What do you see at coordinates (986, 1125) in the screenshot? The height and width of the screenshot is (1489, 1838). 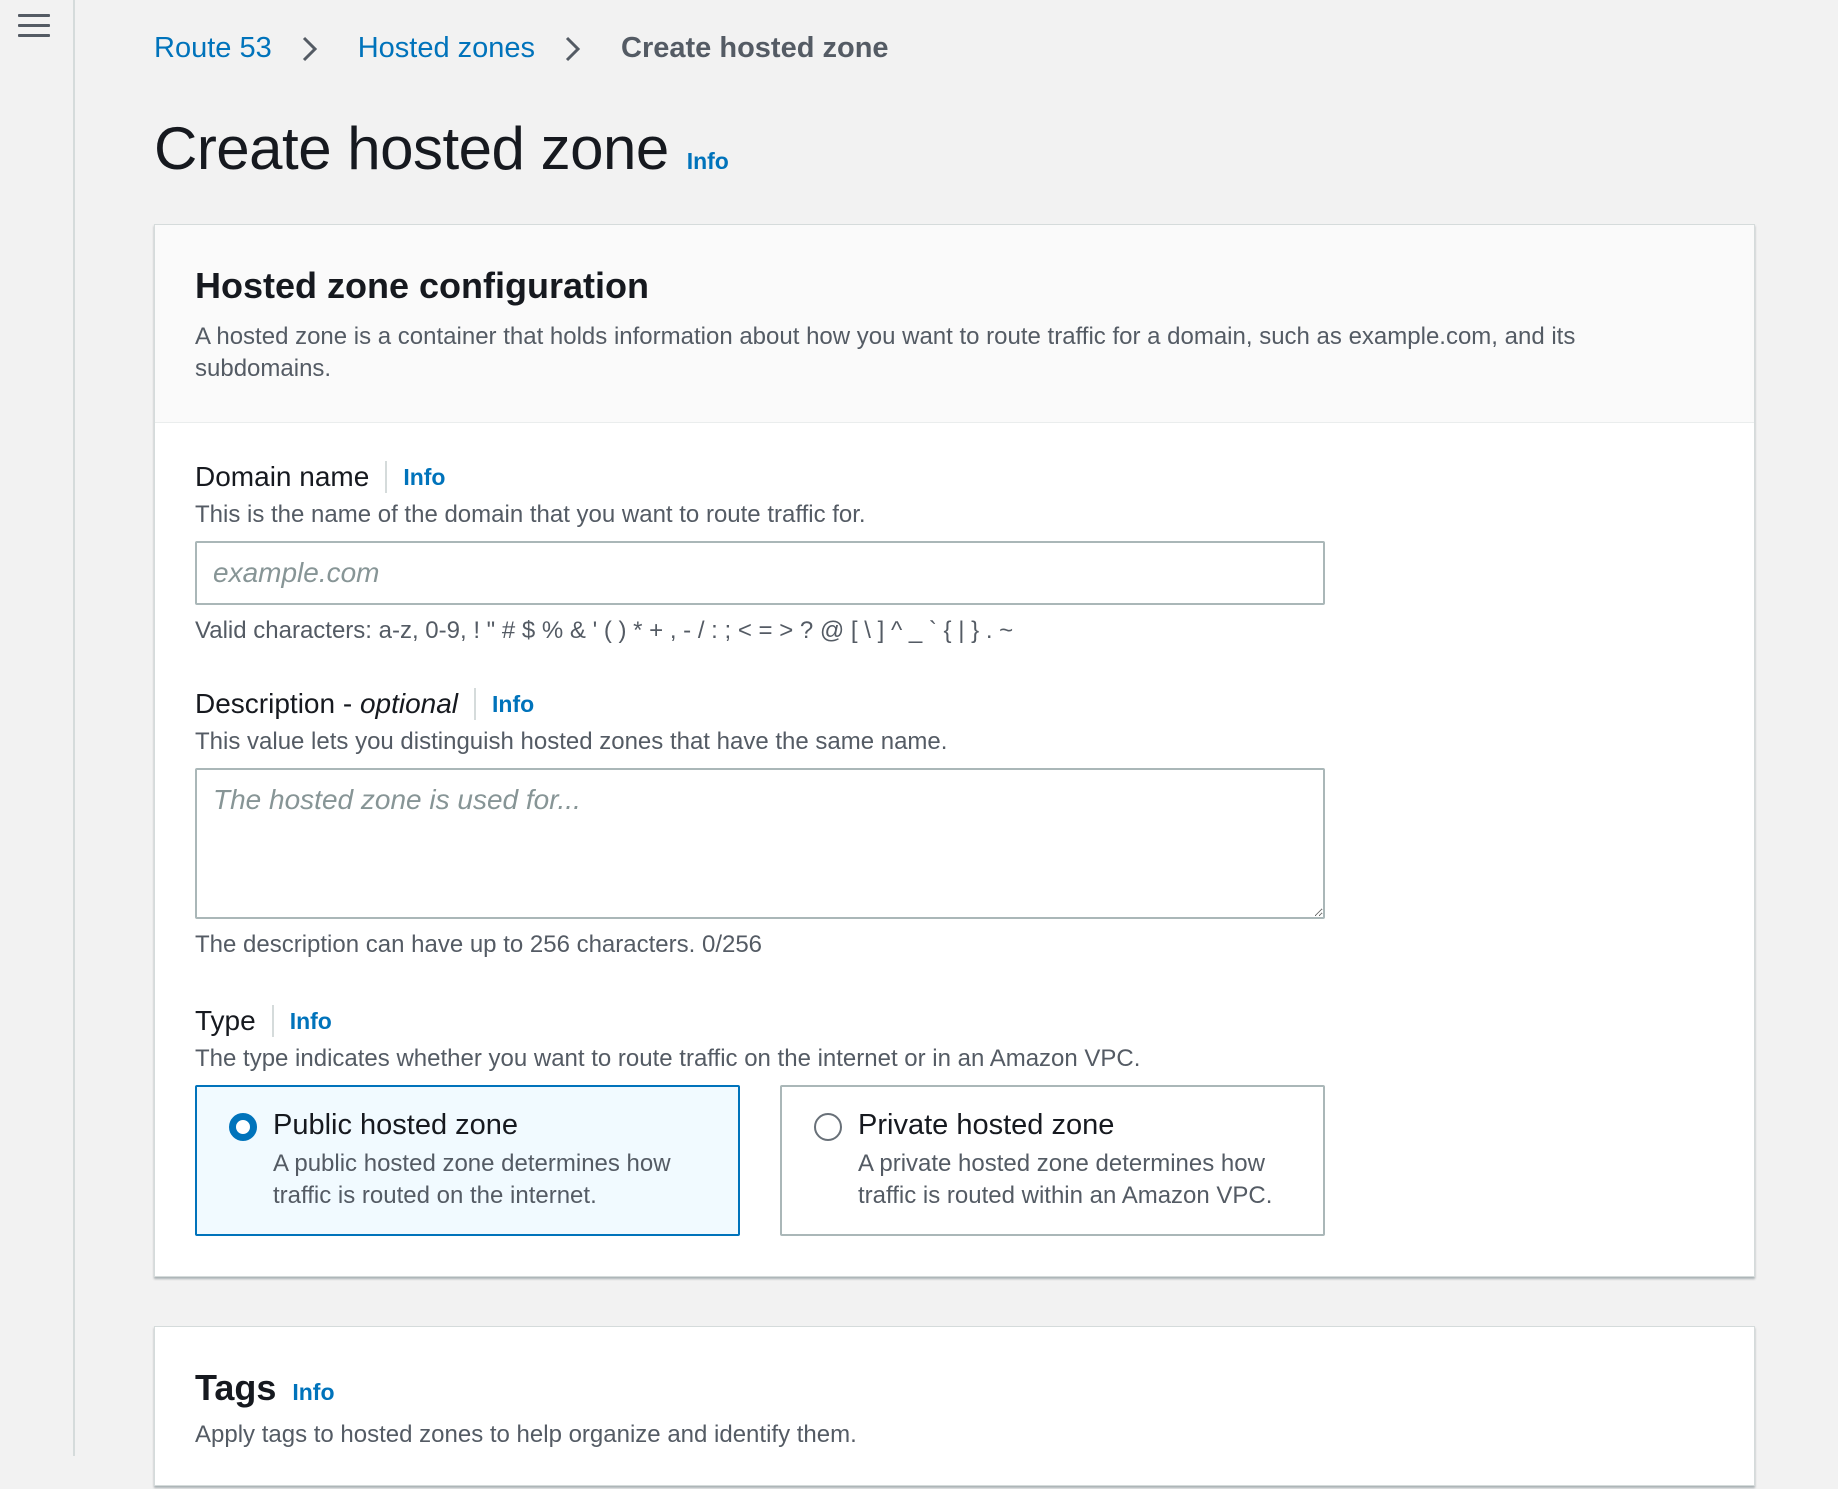 I see `private-hosted-zone-title: Private hosted zone` at bounding box center [986, 1125].